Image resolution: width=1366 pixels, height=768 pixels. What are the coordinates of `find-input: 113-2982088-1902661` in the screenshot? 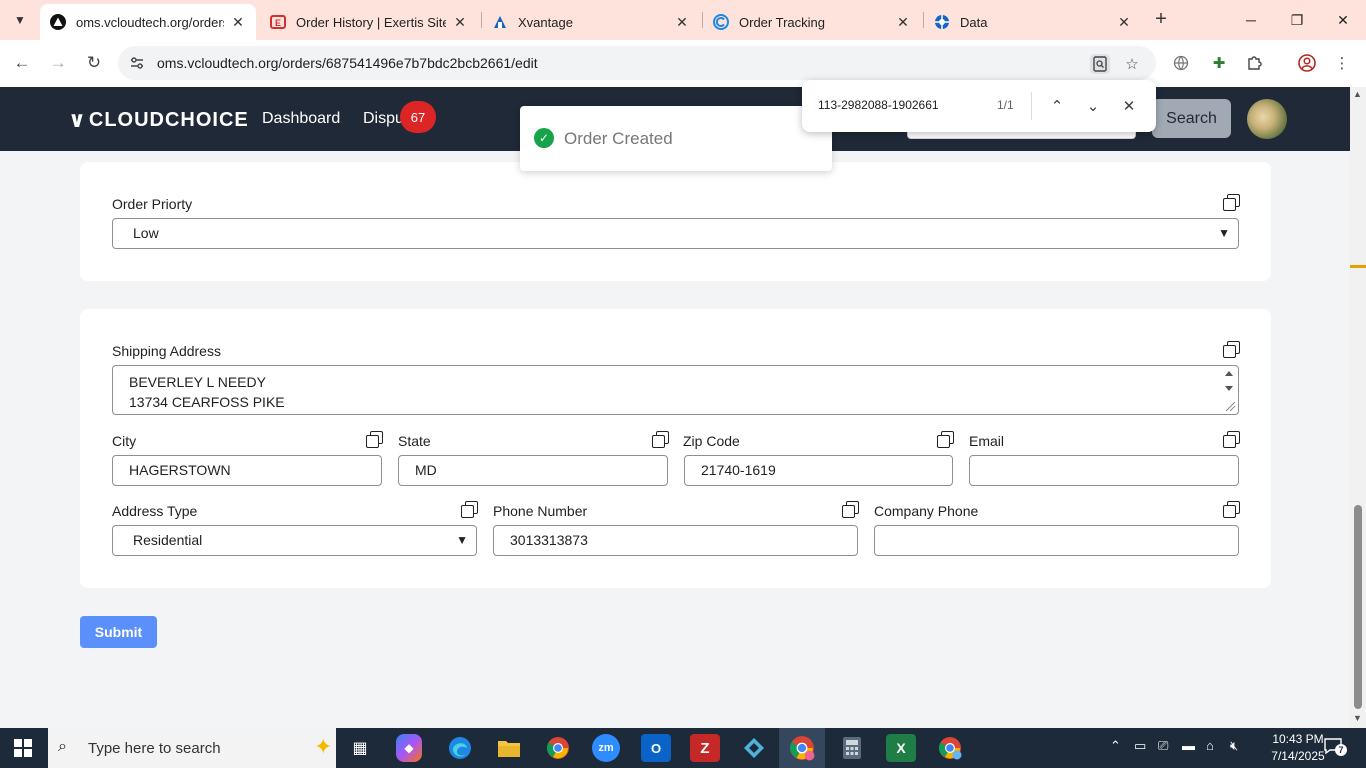 It's located at (878, 105).